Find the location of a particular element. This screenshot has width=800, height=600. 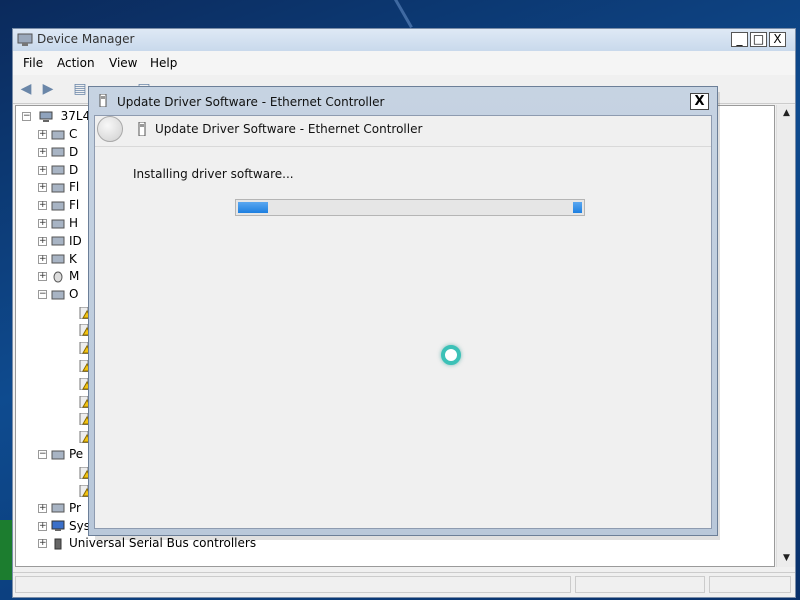

tree-root: − 37L42 is located at coordinates (60, 116).